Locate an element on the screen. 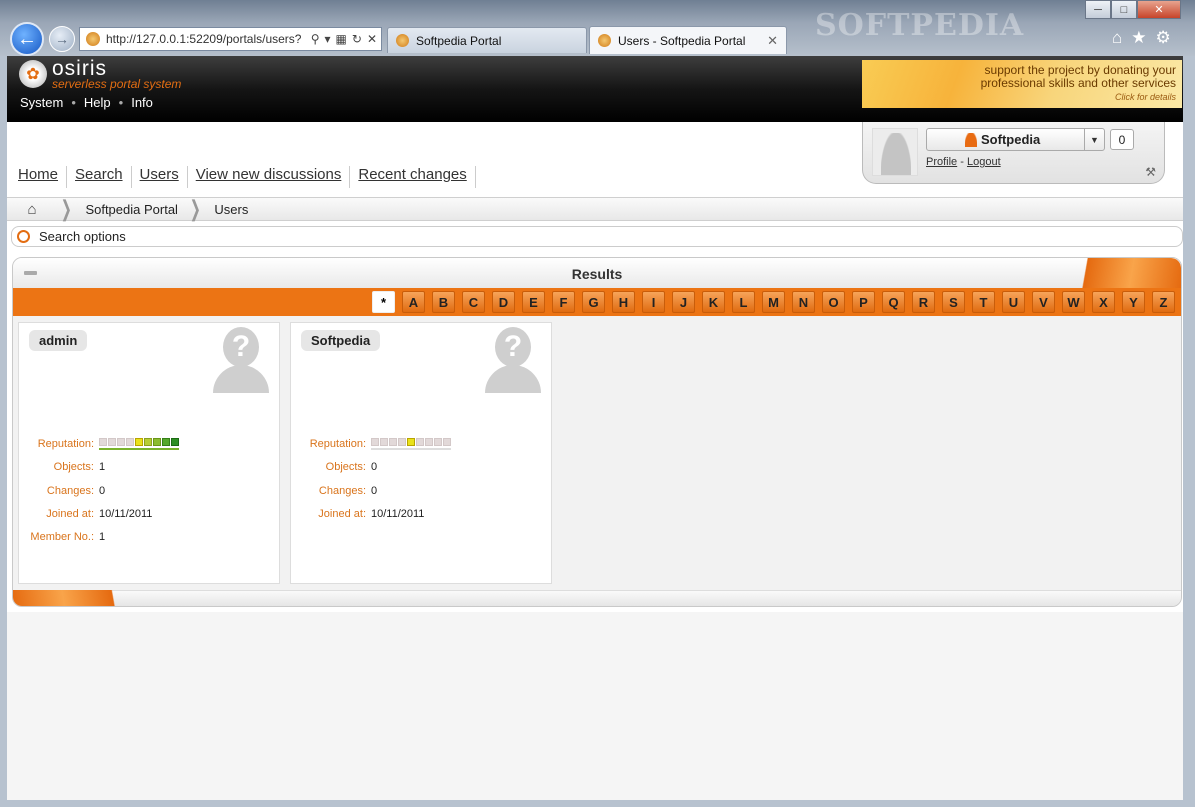 This screenshot has height=807, width=1195. reputation-row: Reputation: is located at coordinates (371, 444).